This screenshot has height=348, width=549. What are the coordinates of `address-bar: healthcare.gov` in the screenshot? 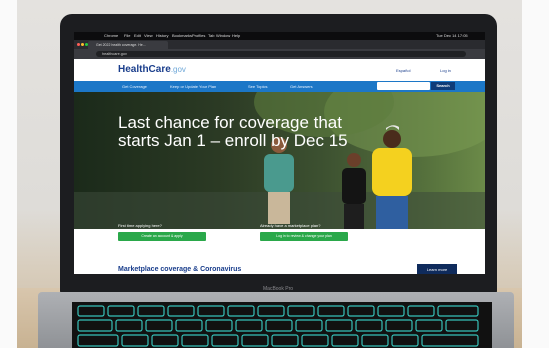 It's located at (281, 54).